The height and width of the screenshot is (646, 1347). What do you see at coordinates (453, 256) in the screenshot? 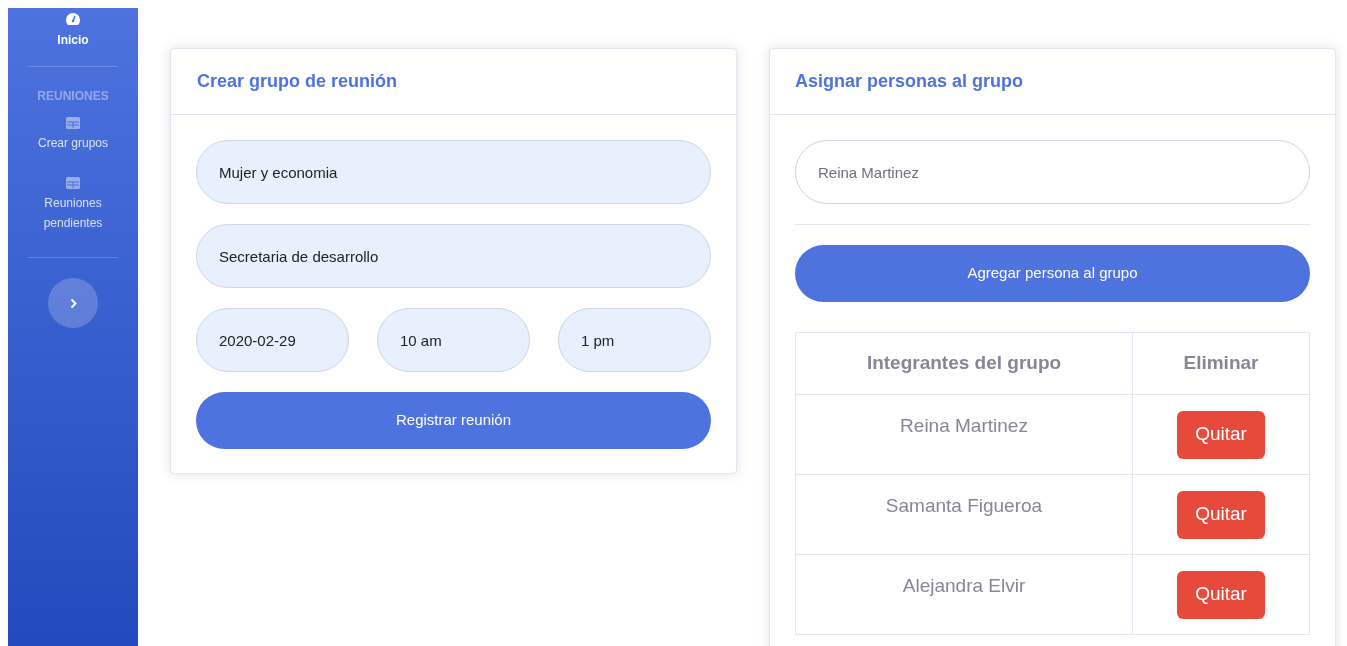
I see `department-field: Secretaria de desarrollo` at bounding box center [453, 256].